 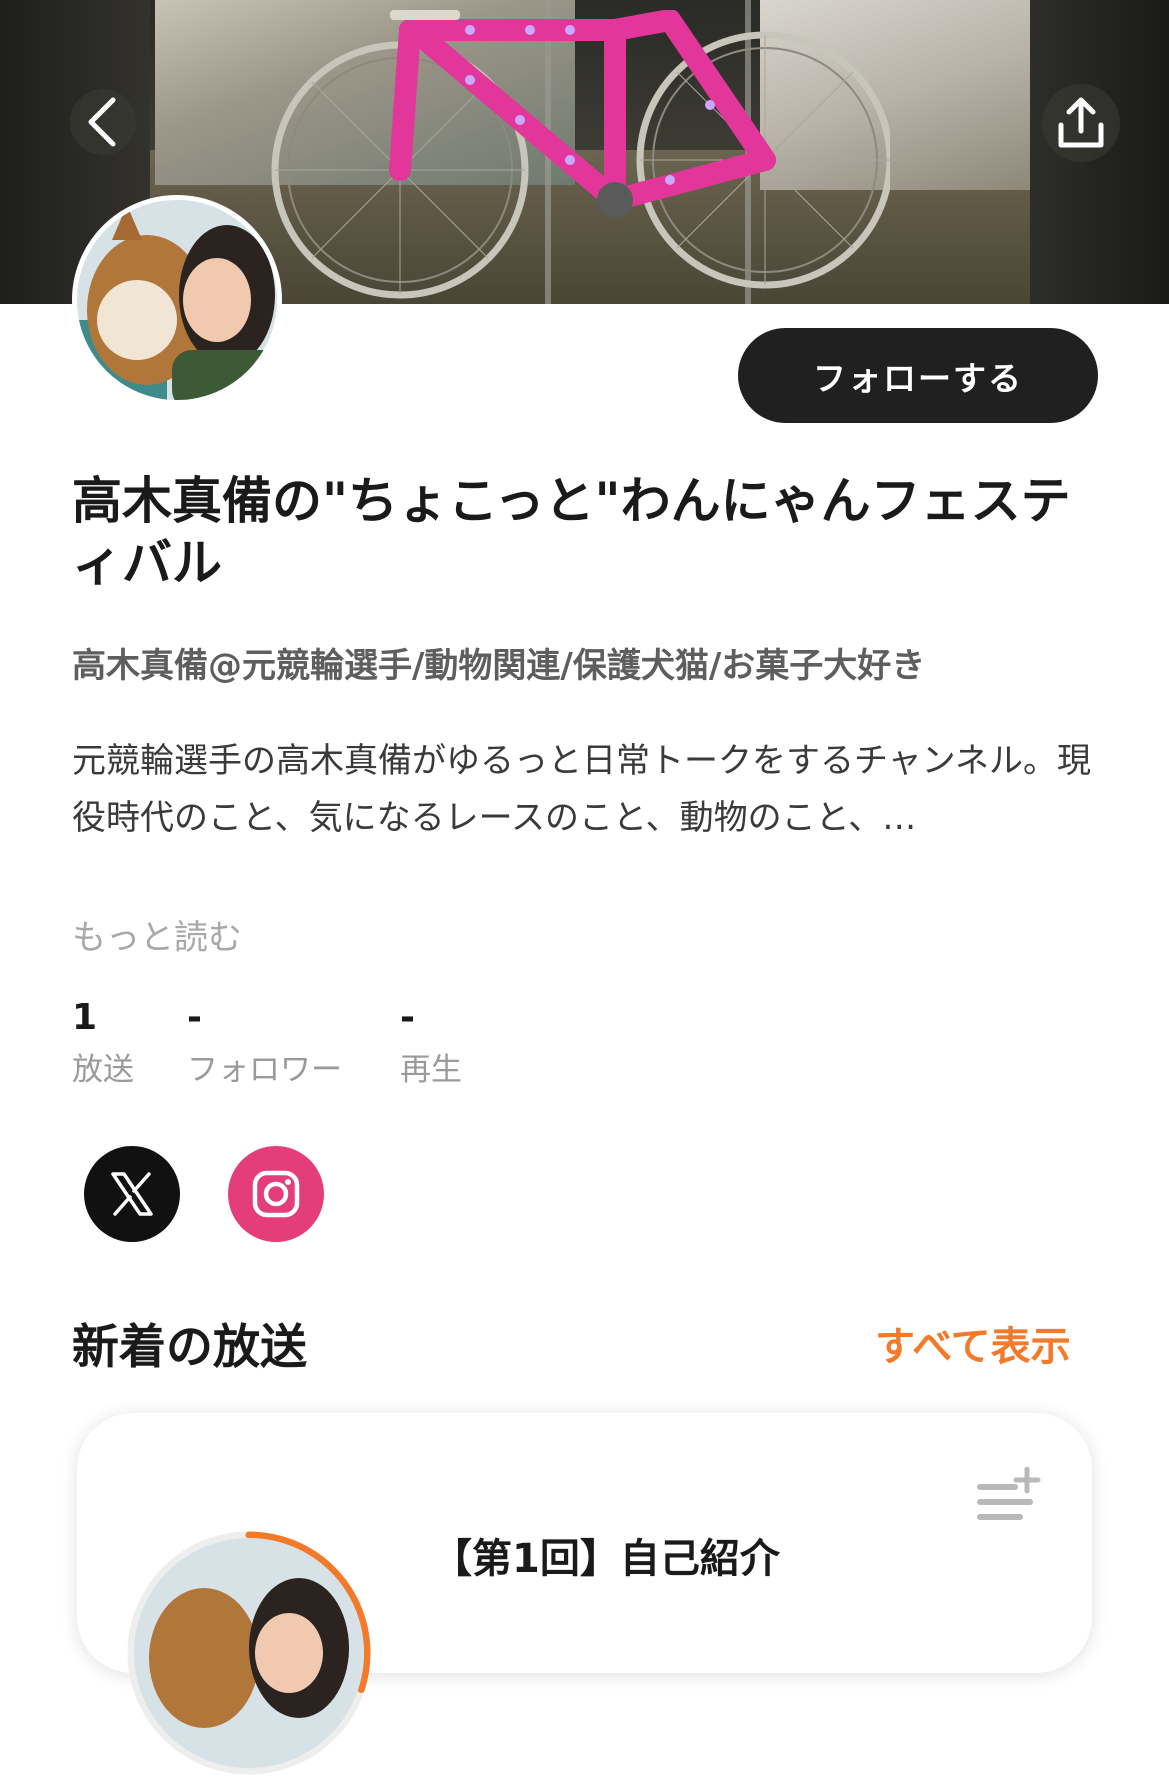 What do you see at coordinates (918, 375) in the screenshot?
I see `follow-button: フォローする` at bounding box center [918, 375].